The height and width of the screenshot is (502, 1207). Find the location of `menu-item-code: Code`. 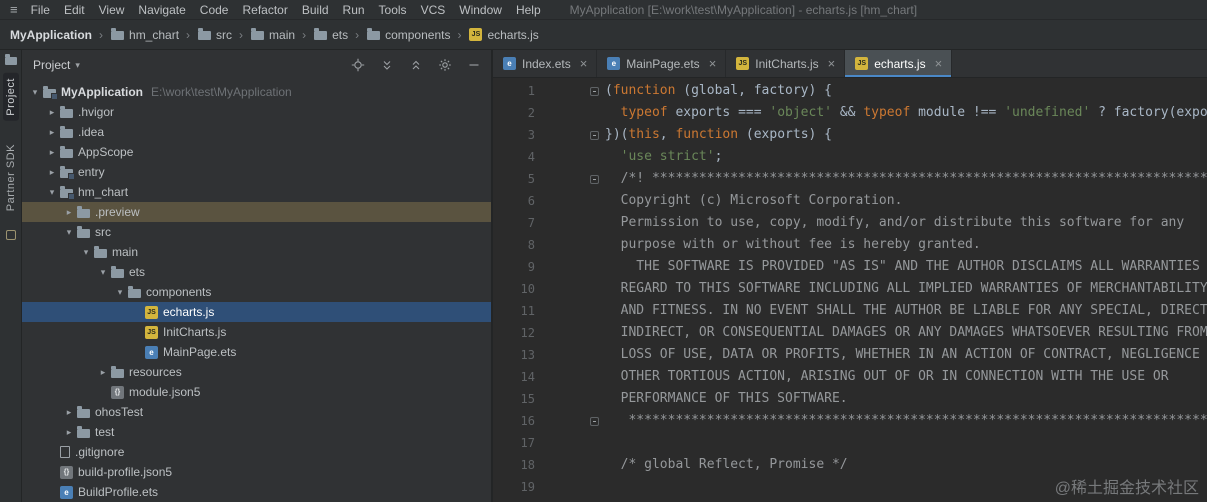

menu-item-code: Code is located at coordinates (214, 10).